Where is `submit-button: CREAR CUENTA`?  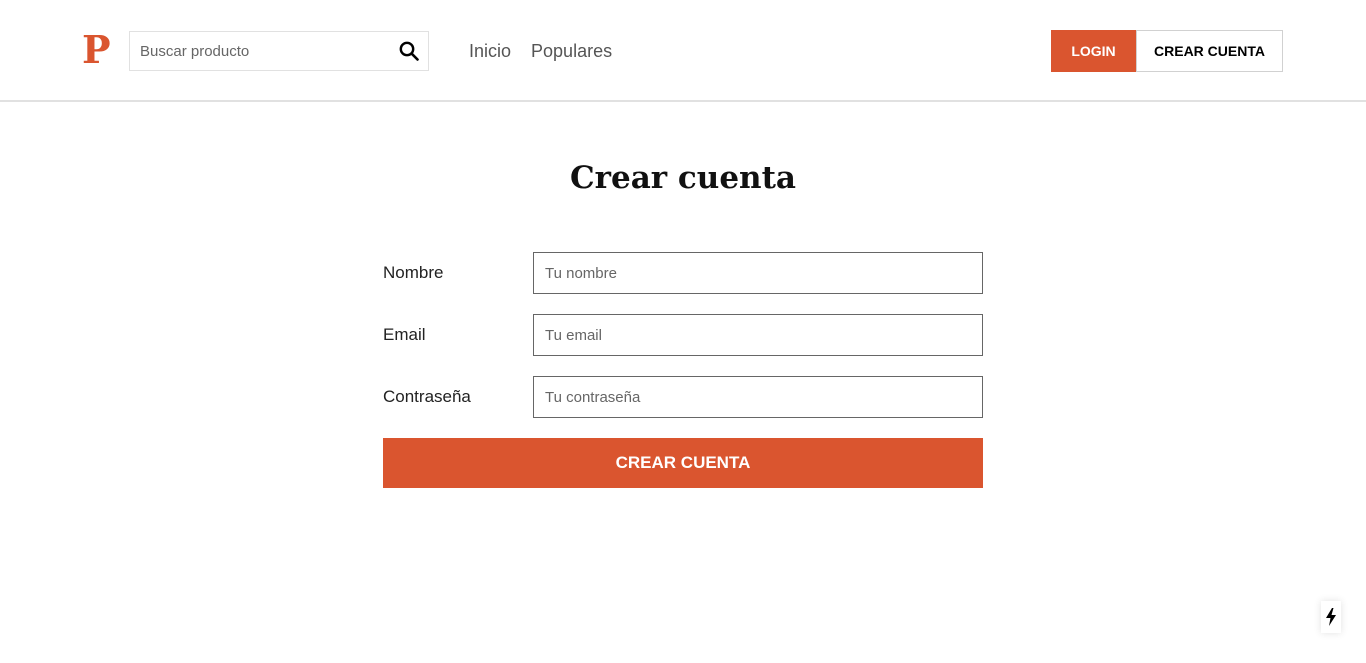
submit-button: CREAR CUENTA is located at coordinates (683, 463).